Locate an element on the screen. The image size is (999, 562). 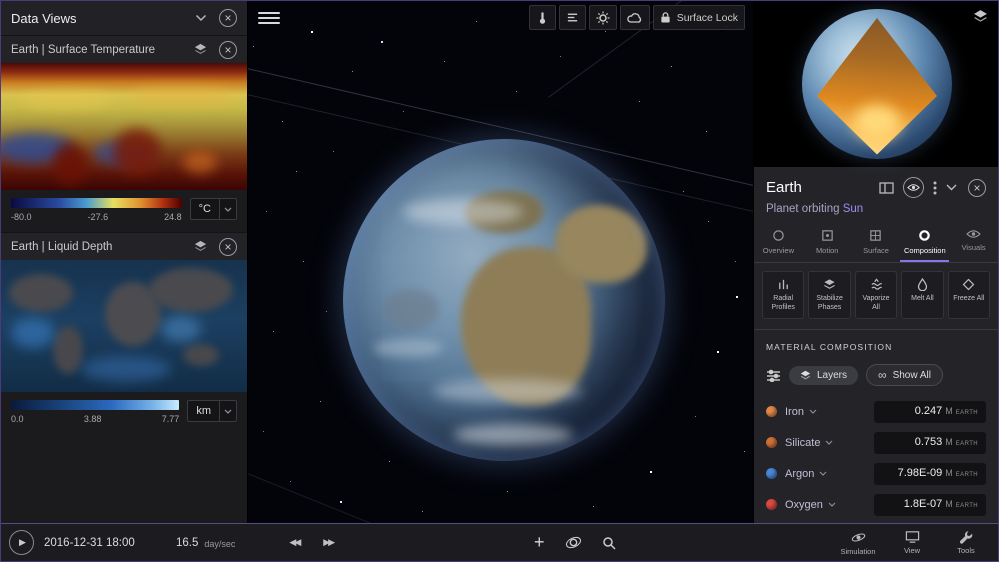
map-band-blob is located at coordinates (181, 96).